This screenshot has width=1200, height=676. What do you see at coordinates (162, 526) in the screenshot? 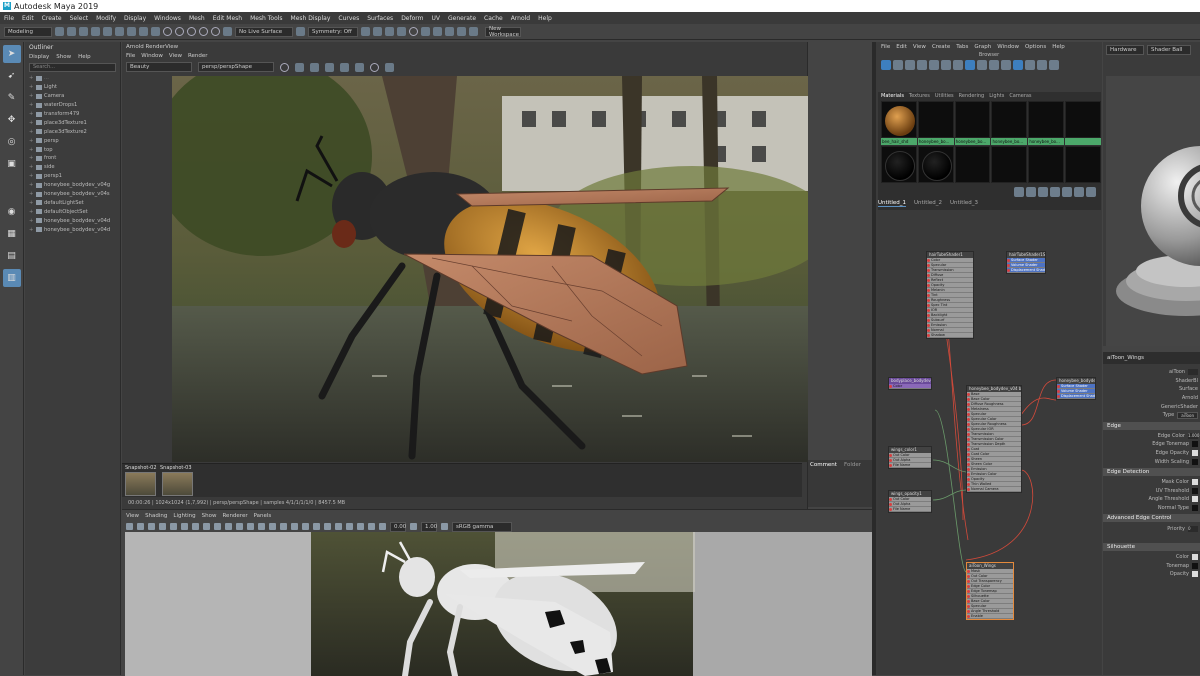
I see `image-plane-icon` at bounding box center [162, 526].